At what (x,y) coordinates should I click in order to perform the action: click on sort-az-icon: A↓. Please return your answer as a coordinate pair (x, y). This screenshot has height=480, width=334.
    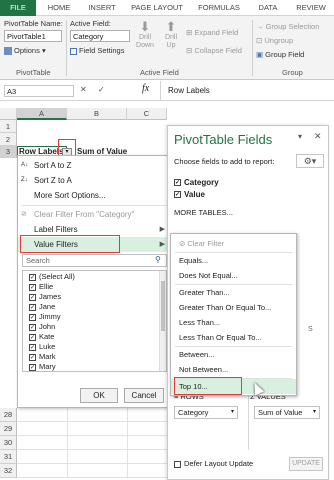
    Looking at the image, I should click on (25, 165).